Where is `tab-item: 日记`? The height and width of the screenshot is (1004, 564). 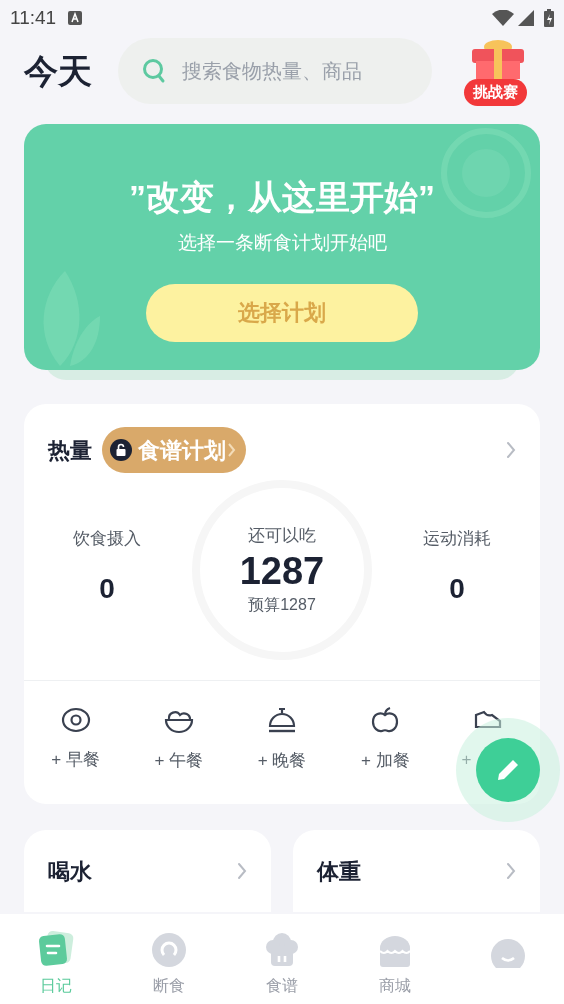 tab-item: 日记 is located at coordinates (56, 959).